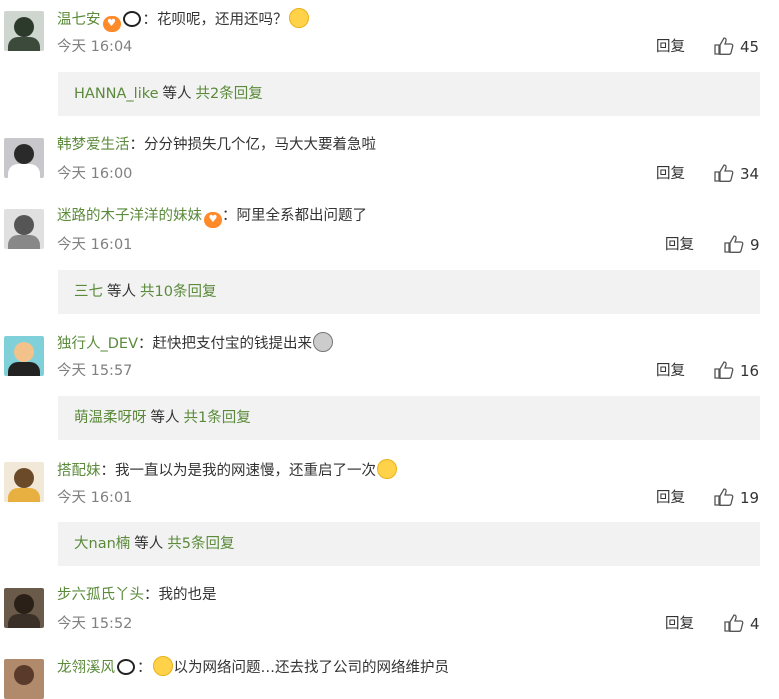 This screenshot has height=699, width=779. What do you see at coordinates (95, 371) in the screenshot?
I see `comment-time: 今天 15:57` at bounding box center [95, 371].